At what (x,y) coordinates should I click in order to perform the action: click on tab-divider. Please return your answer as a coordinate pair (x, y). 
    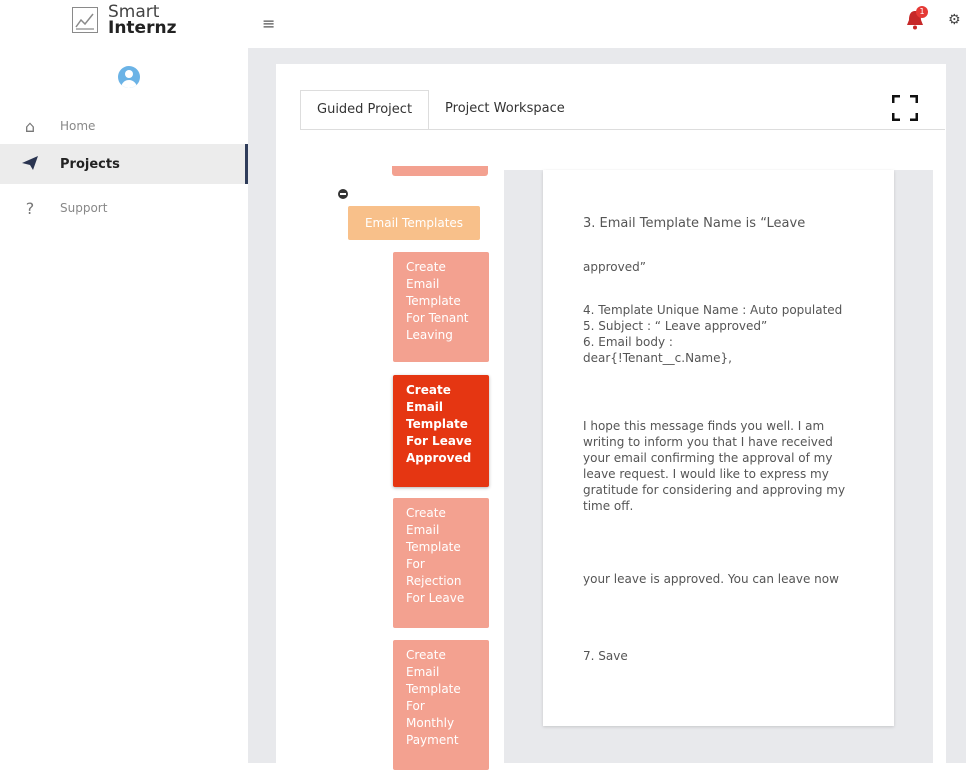
    Looking at the image, I should click on (622, 129).